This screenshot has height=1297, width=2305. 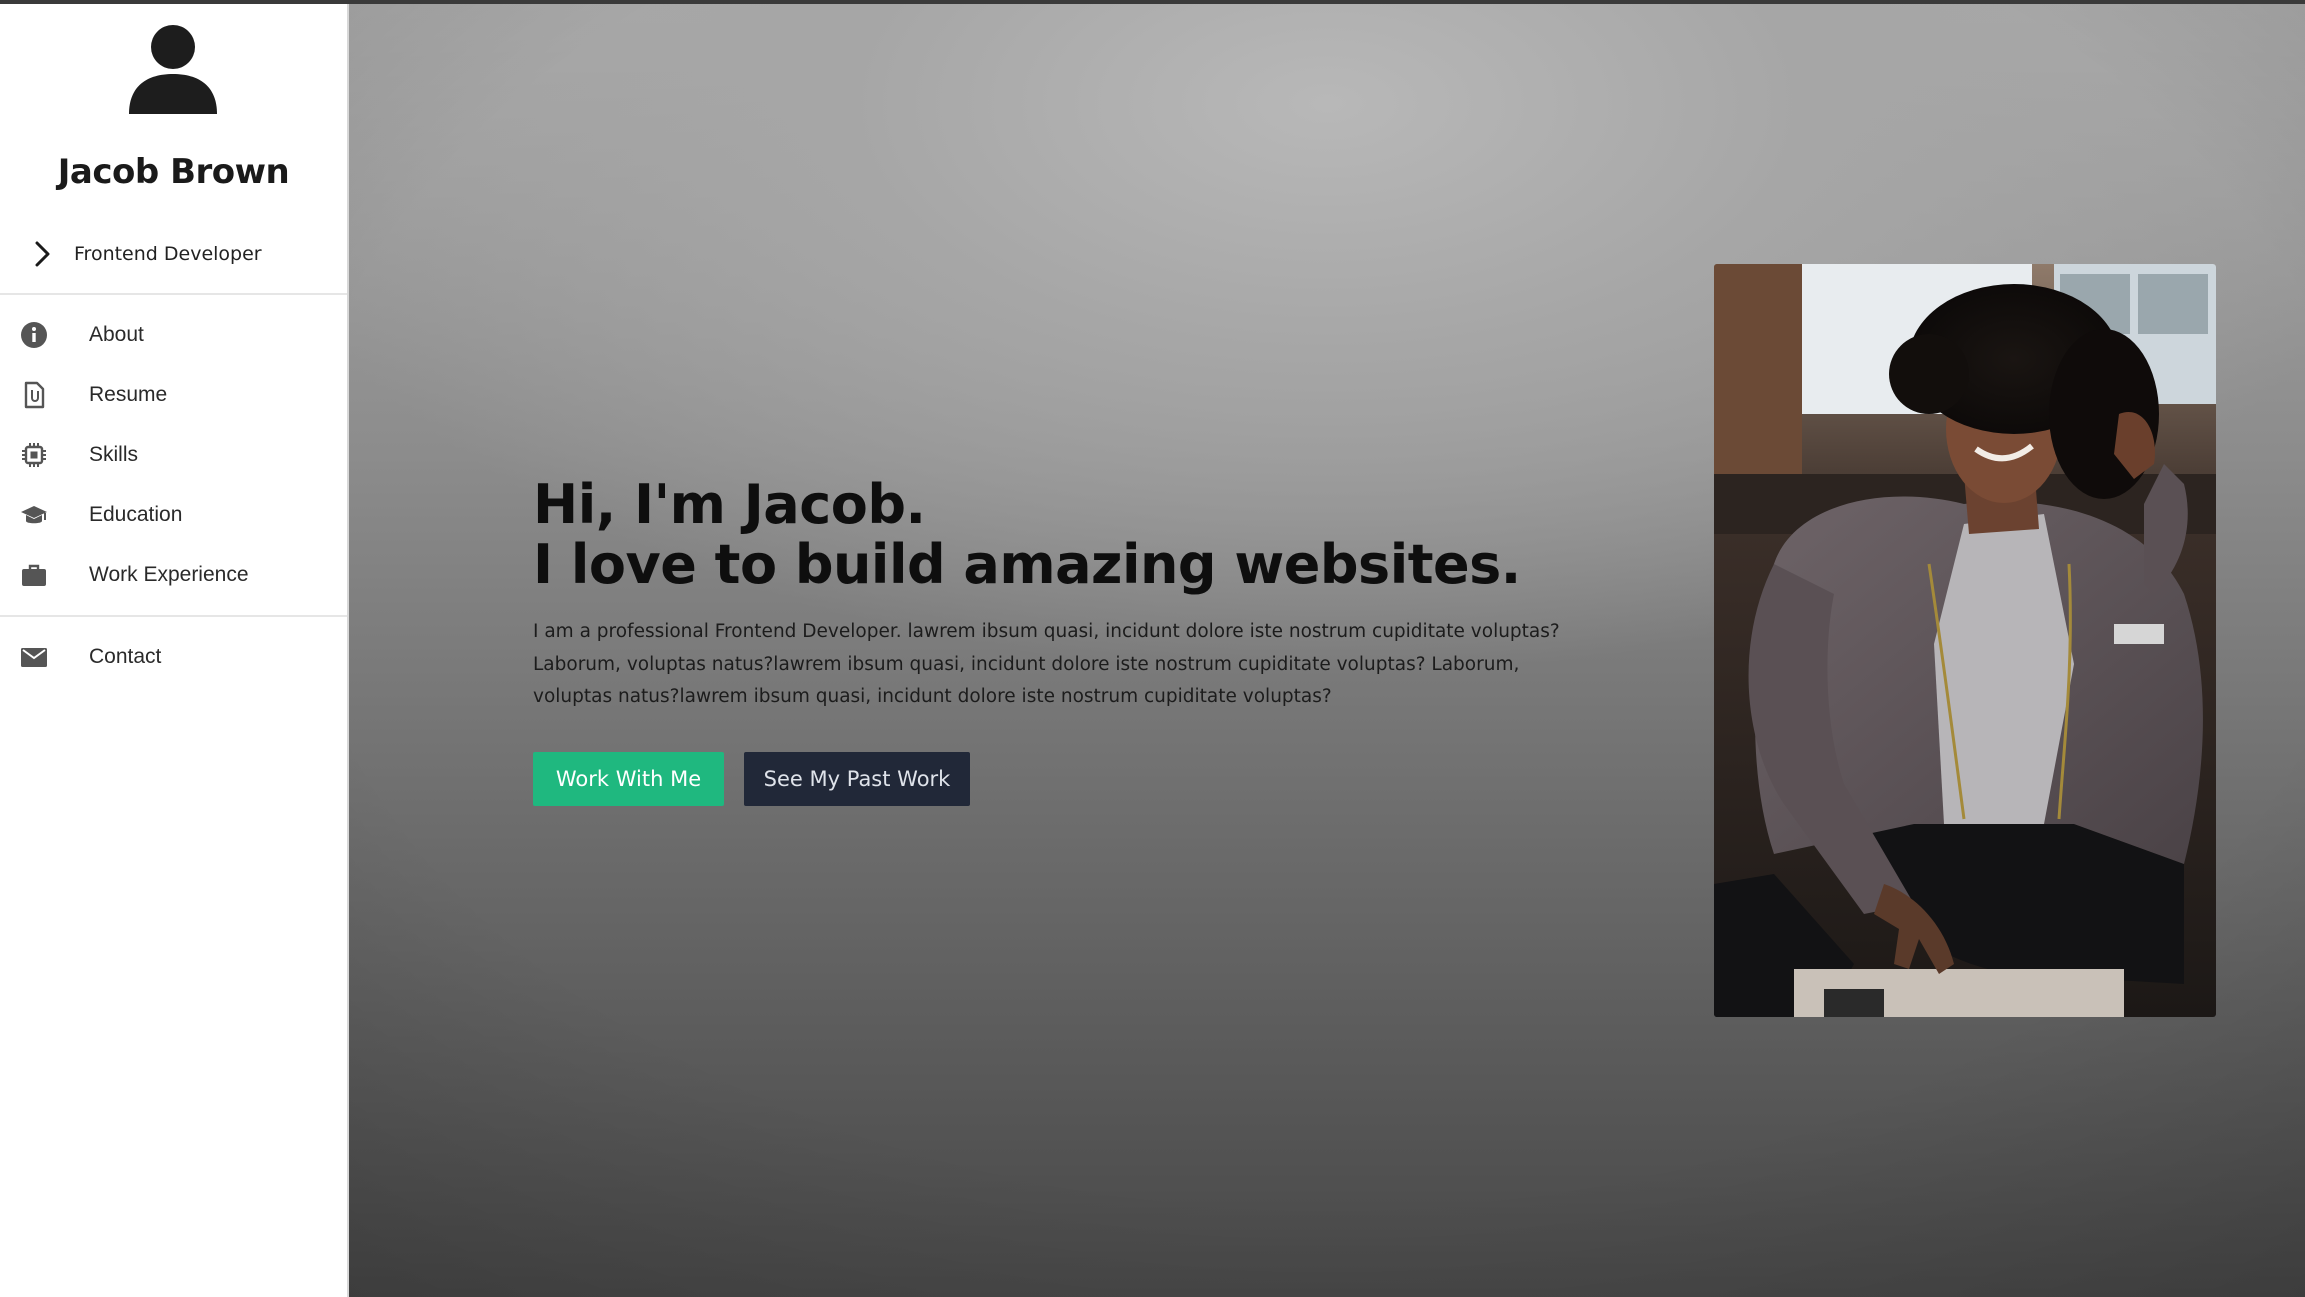 What do you see at coordinates (168, 254) in the screenshot?
I see `role-label: Frontend Developer` at bounding box center [168, 254].